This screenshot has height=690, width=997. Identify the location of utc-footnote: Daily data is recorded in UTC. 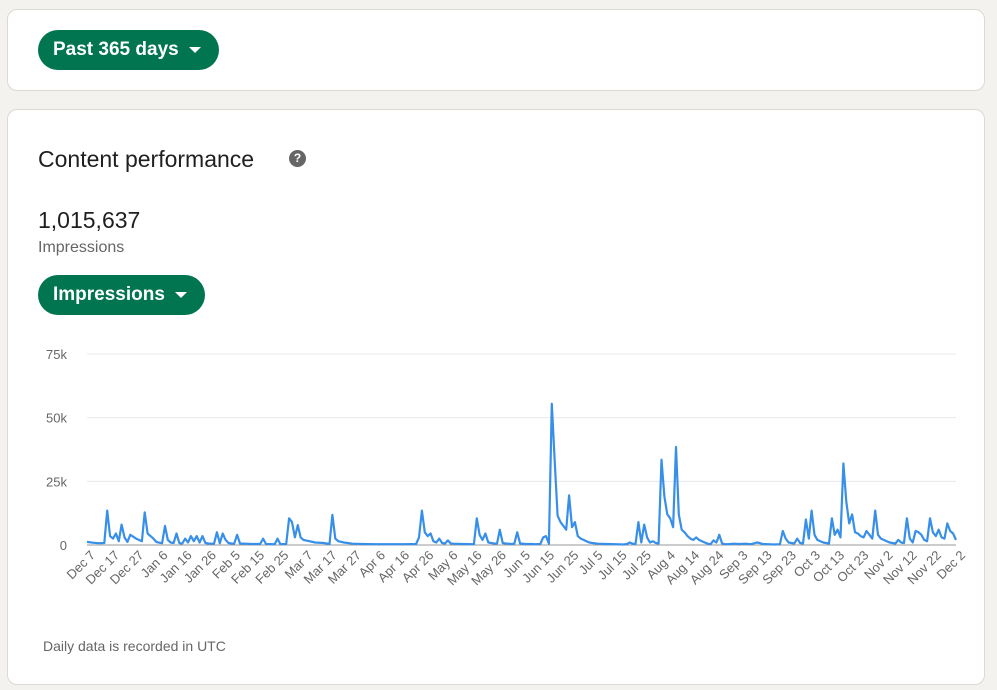
(134, 646).